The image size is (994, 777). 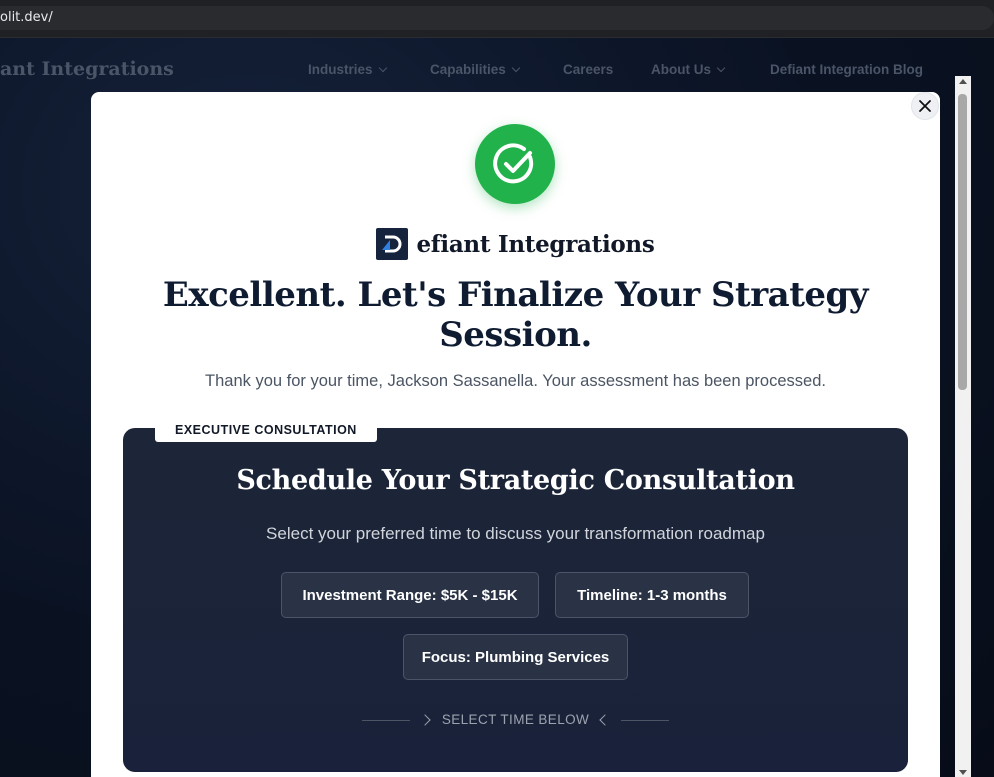 I want to click on nav-item-capabilities: Capabilities, so click(x=475, y=69).